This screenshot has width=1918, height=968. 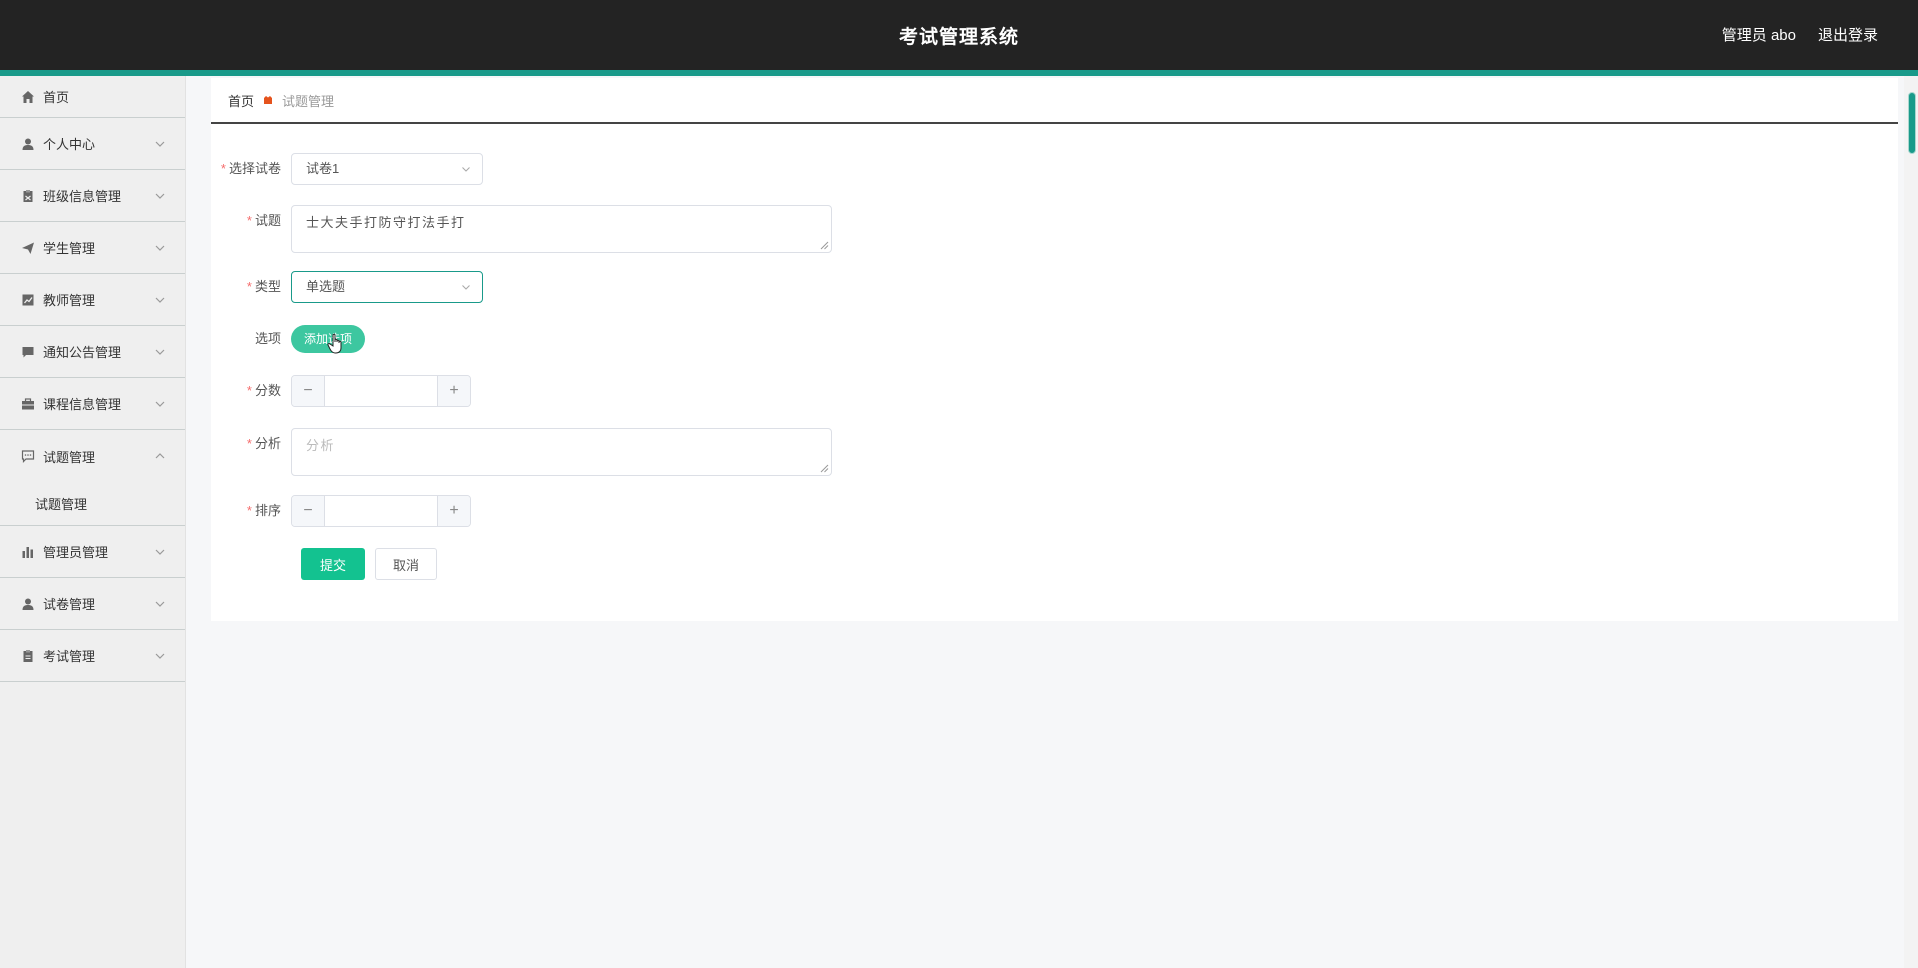 What do you see at coordinates (69, 457) in the screenshot?
I see `sidebar-item-label: 试题管理` at bounding box center [69, 457].